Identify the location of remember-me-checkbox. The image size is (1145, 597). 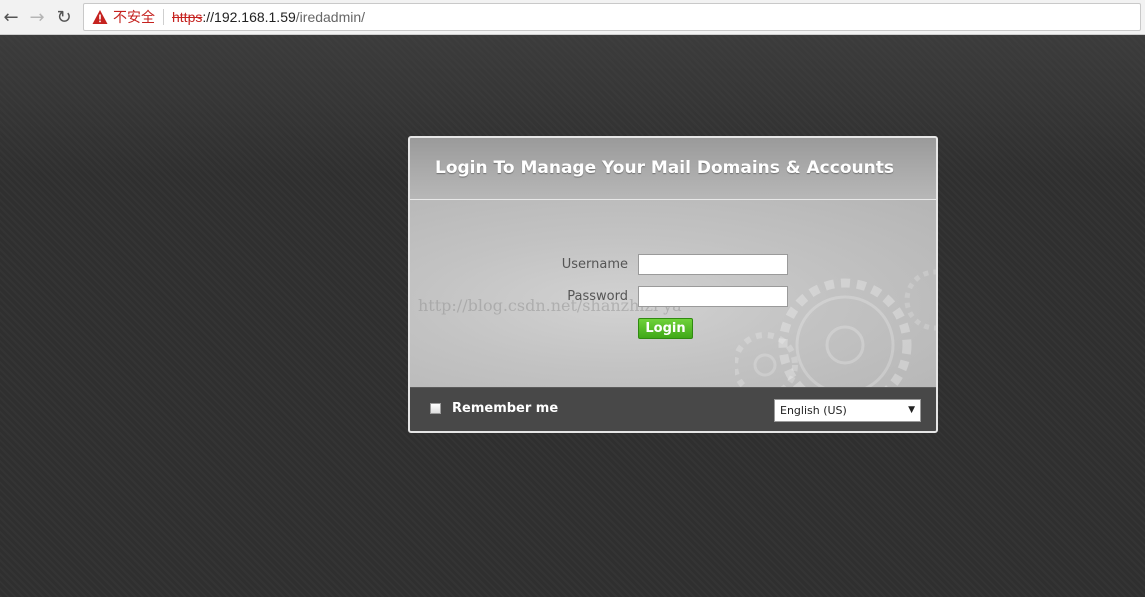
(435, 408).